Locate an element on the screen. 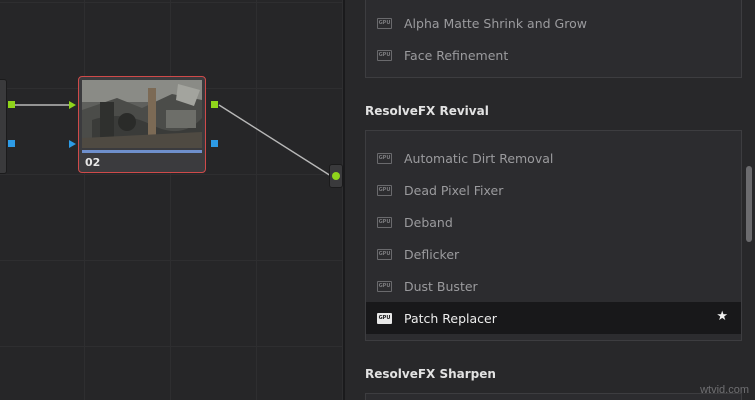 The width and height of the screenshot is (755, 400). fx-item-patch-replacer: GPU Patch Replacer ★ is located at coordinates (553, 318).